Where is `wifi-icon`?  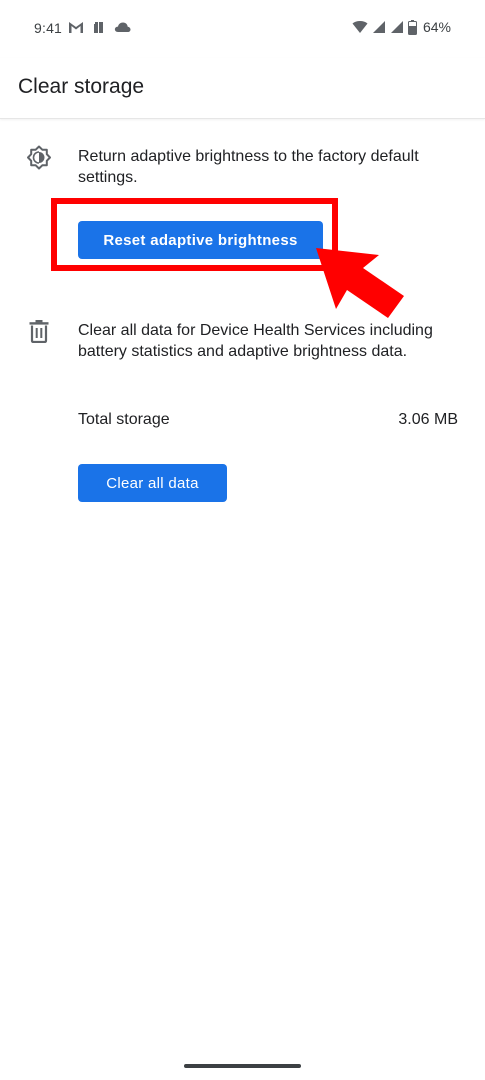 wifi-icon is located at coordinates (360, 27).